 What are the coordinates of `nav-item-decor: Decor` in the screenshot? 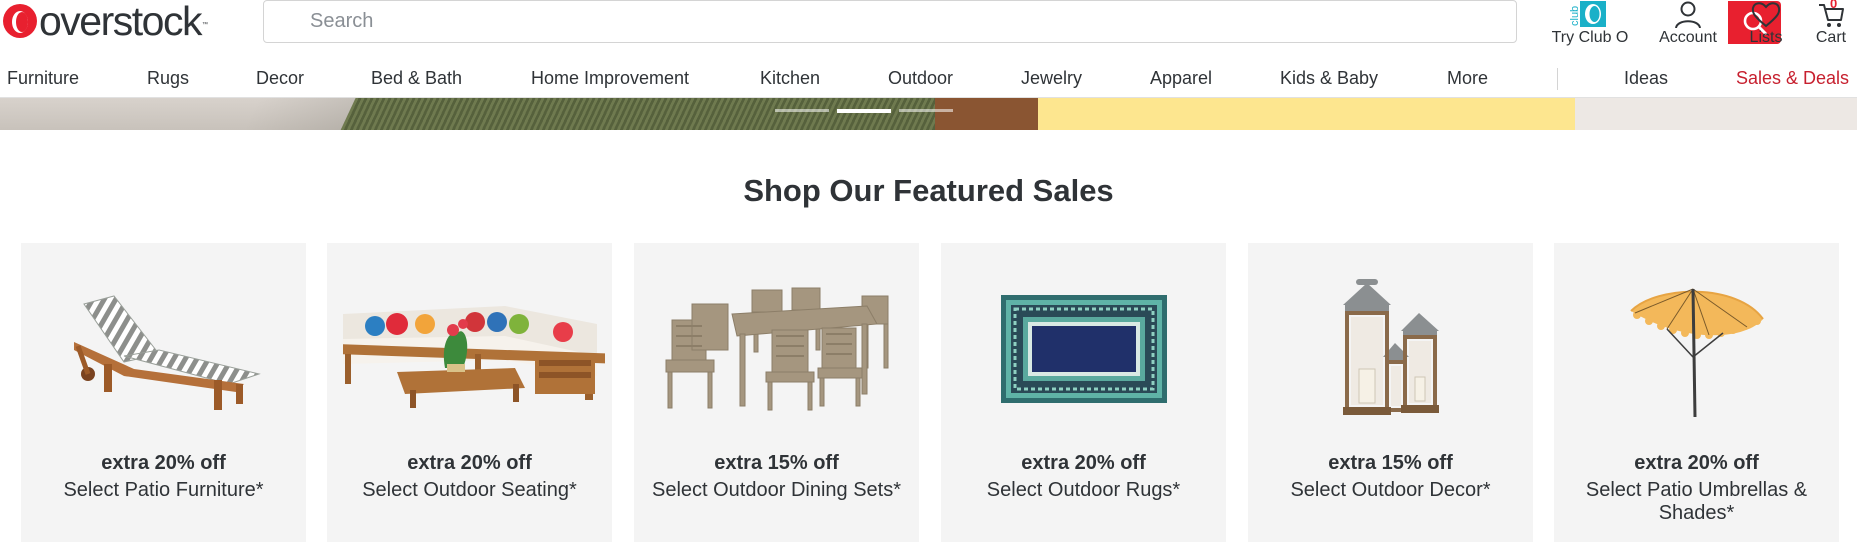 It's located at (280, 78).